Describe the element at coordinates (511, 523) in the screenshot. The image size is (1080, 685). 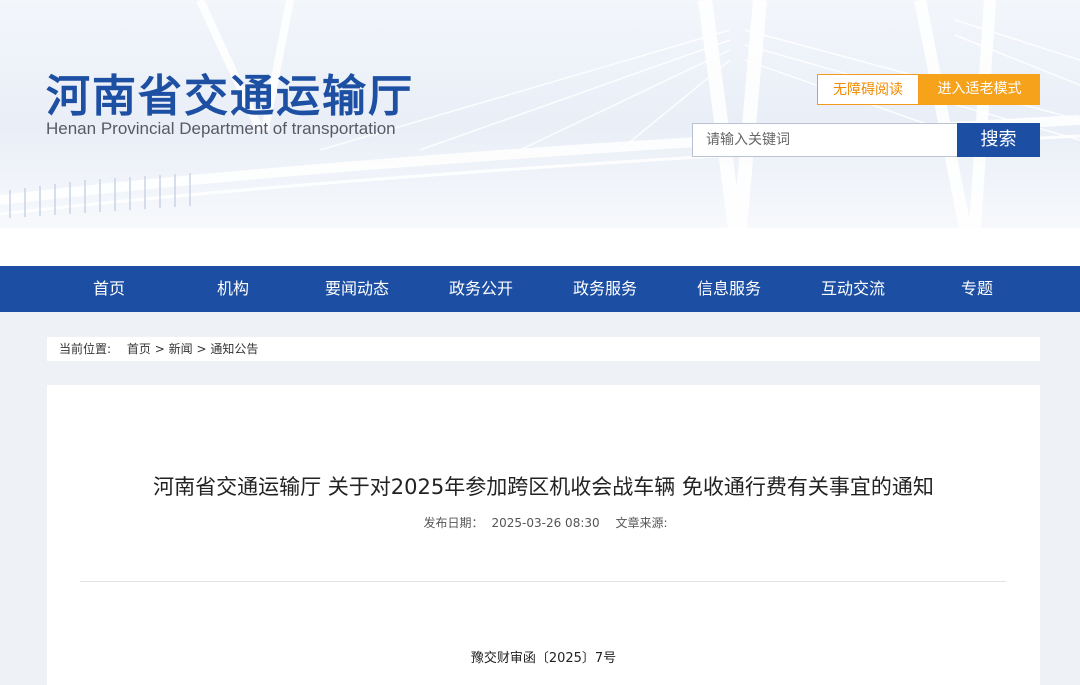
I see `publish-date: 发布日期： 2025-03-26 08:30` at that location.